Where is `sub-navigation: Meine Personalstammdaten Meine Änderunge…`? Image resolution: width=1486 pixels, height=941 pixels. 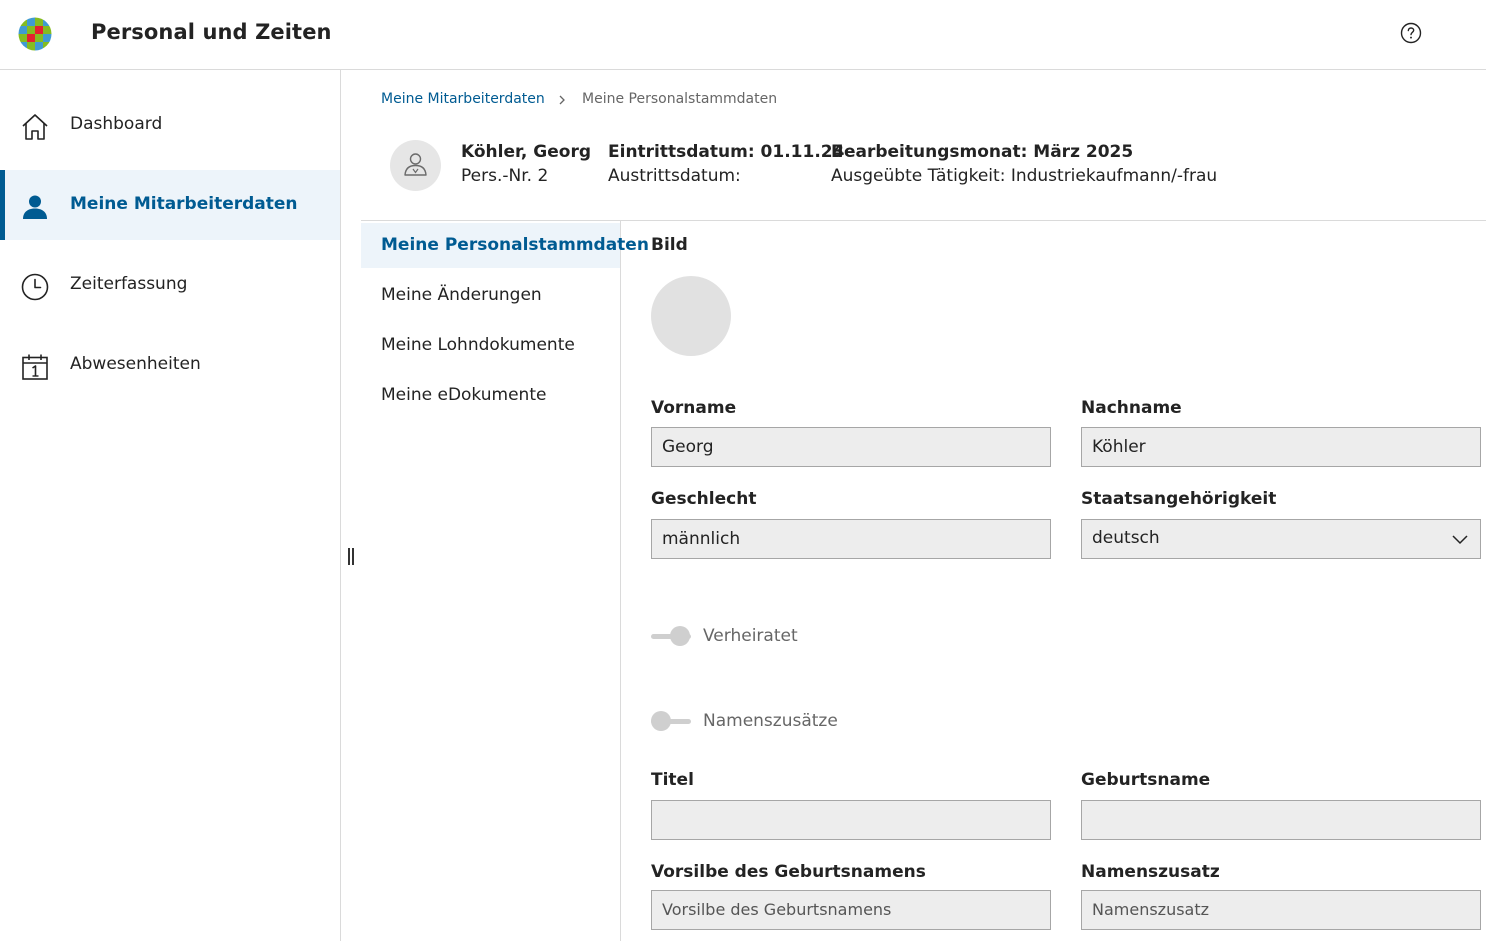
sub-navigation: Meine Personalstammdaten Meine Änderunge… is located at coordinates (505, 581).